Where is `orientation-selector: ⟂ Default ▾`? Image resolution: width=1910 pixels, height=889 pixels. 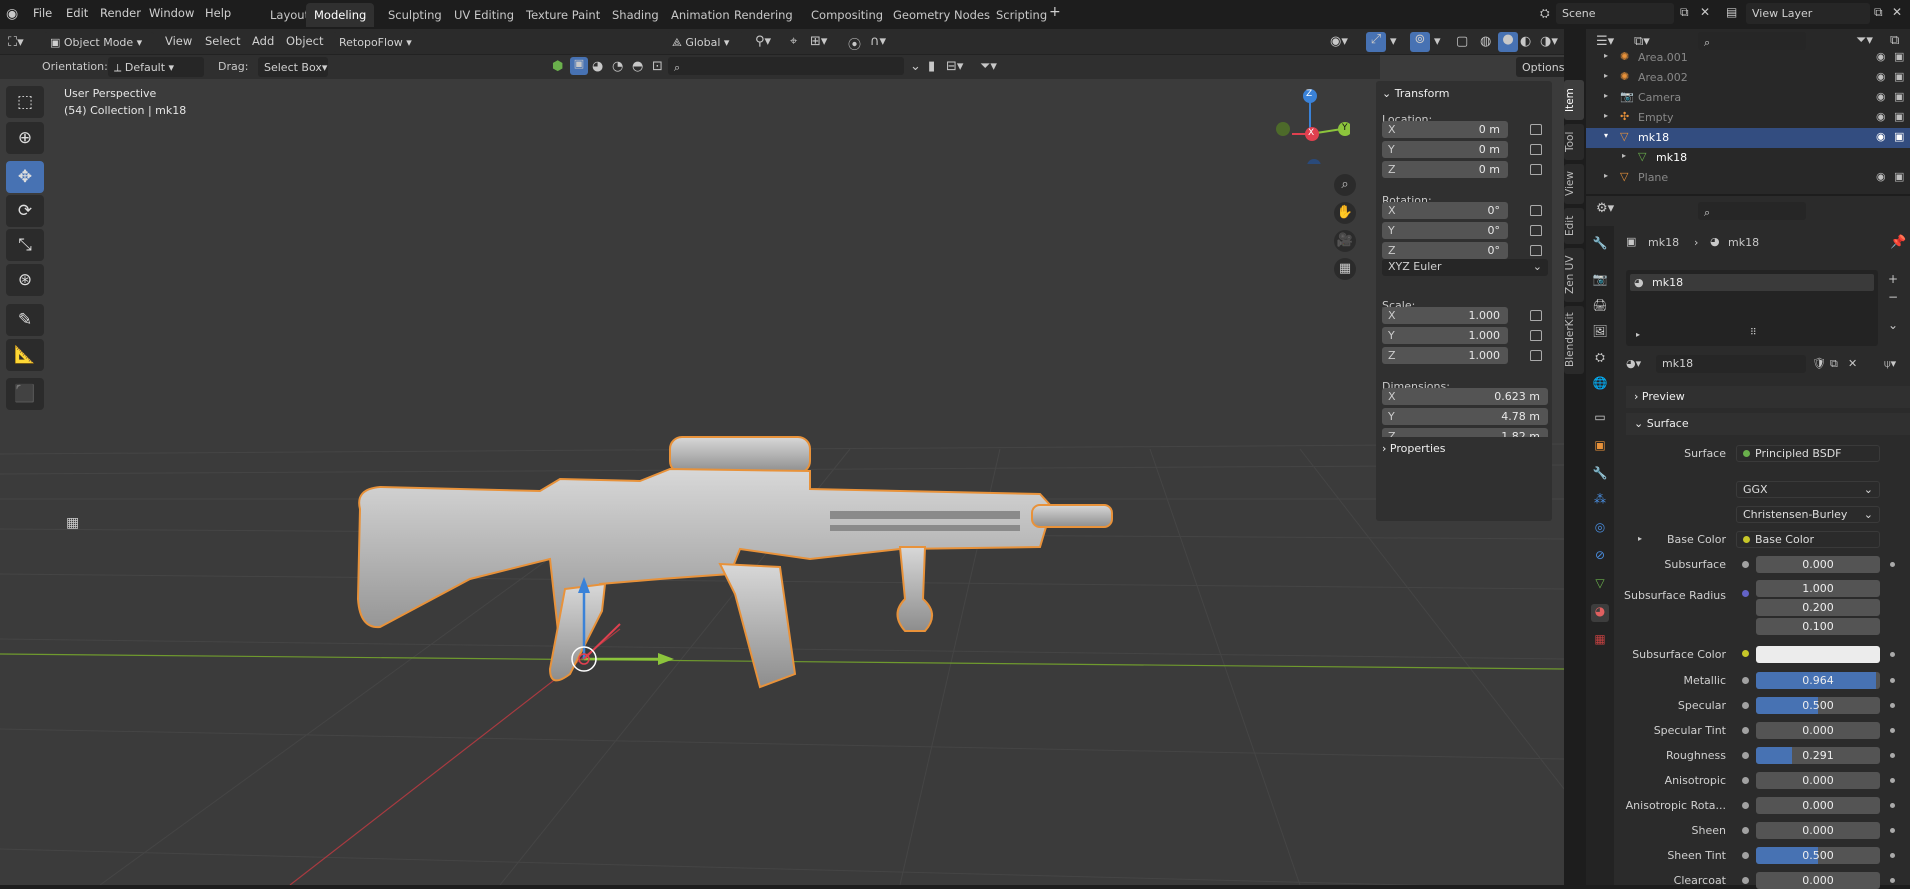
orientation-selector: ⟂ Default ▾ is located at coordinates (156, 67).